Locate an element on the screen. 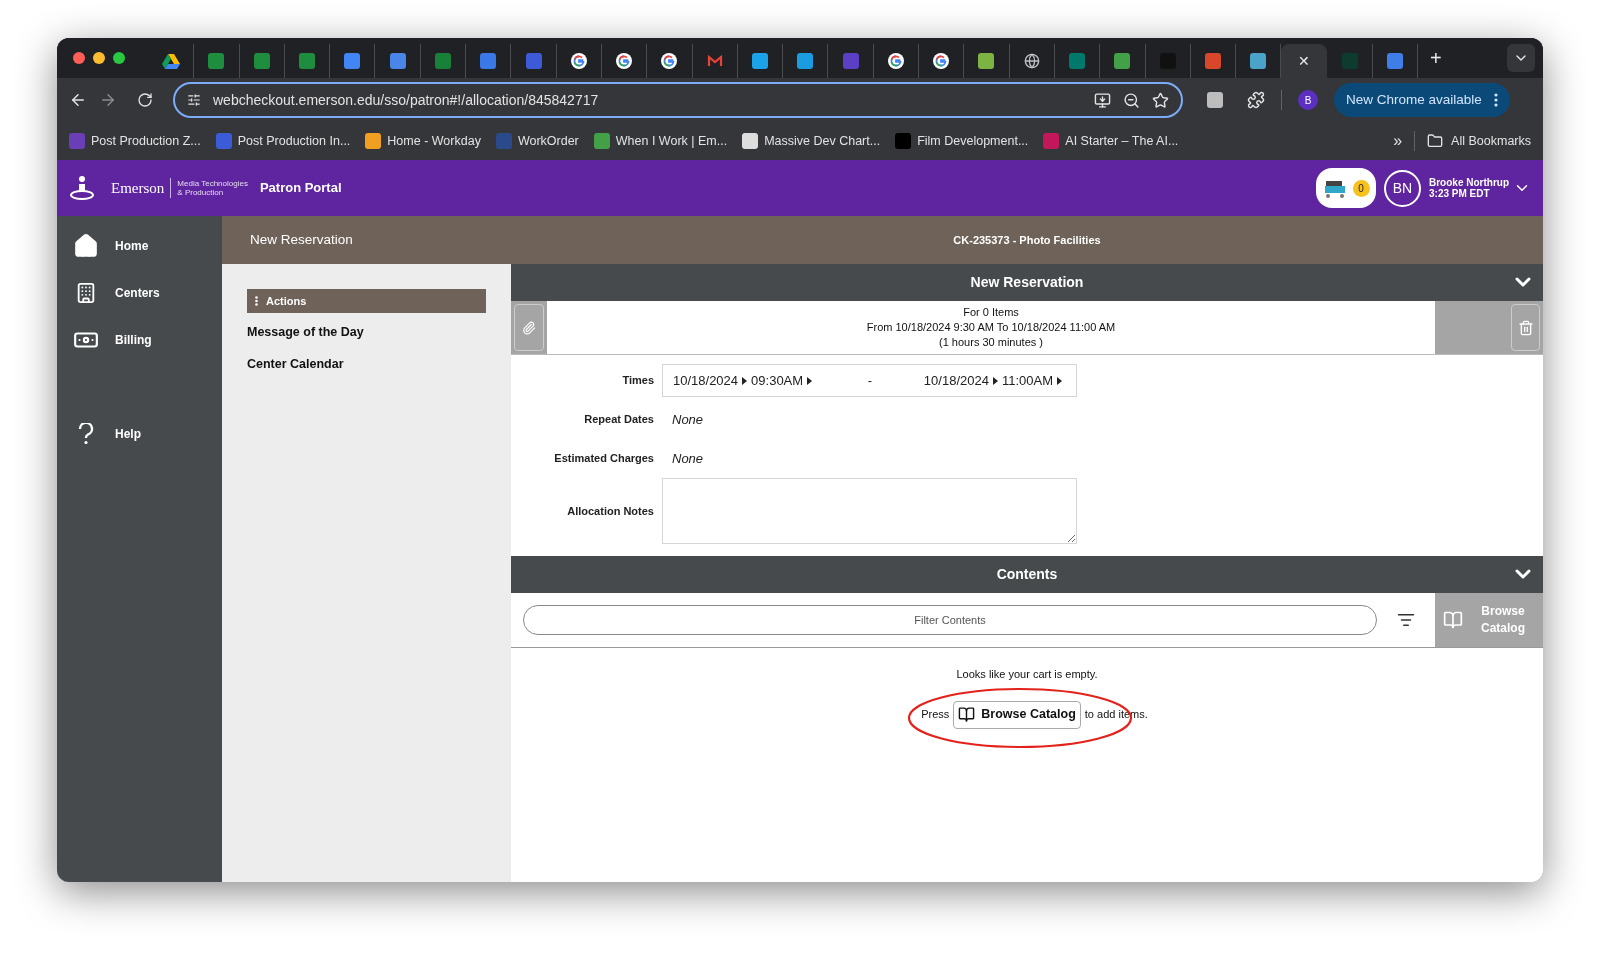 Image resolution: width=1600 pixels, height=958 pixels. bookmark: WorkOrder is located at coordinates (537, 141).